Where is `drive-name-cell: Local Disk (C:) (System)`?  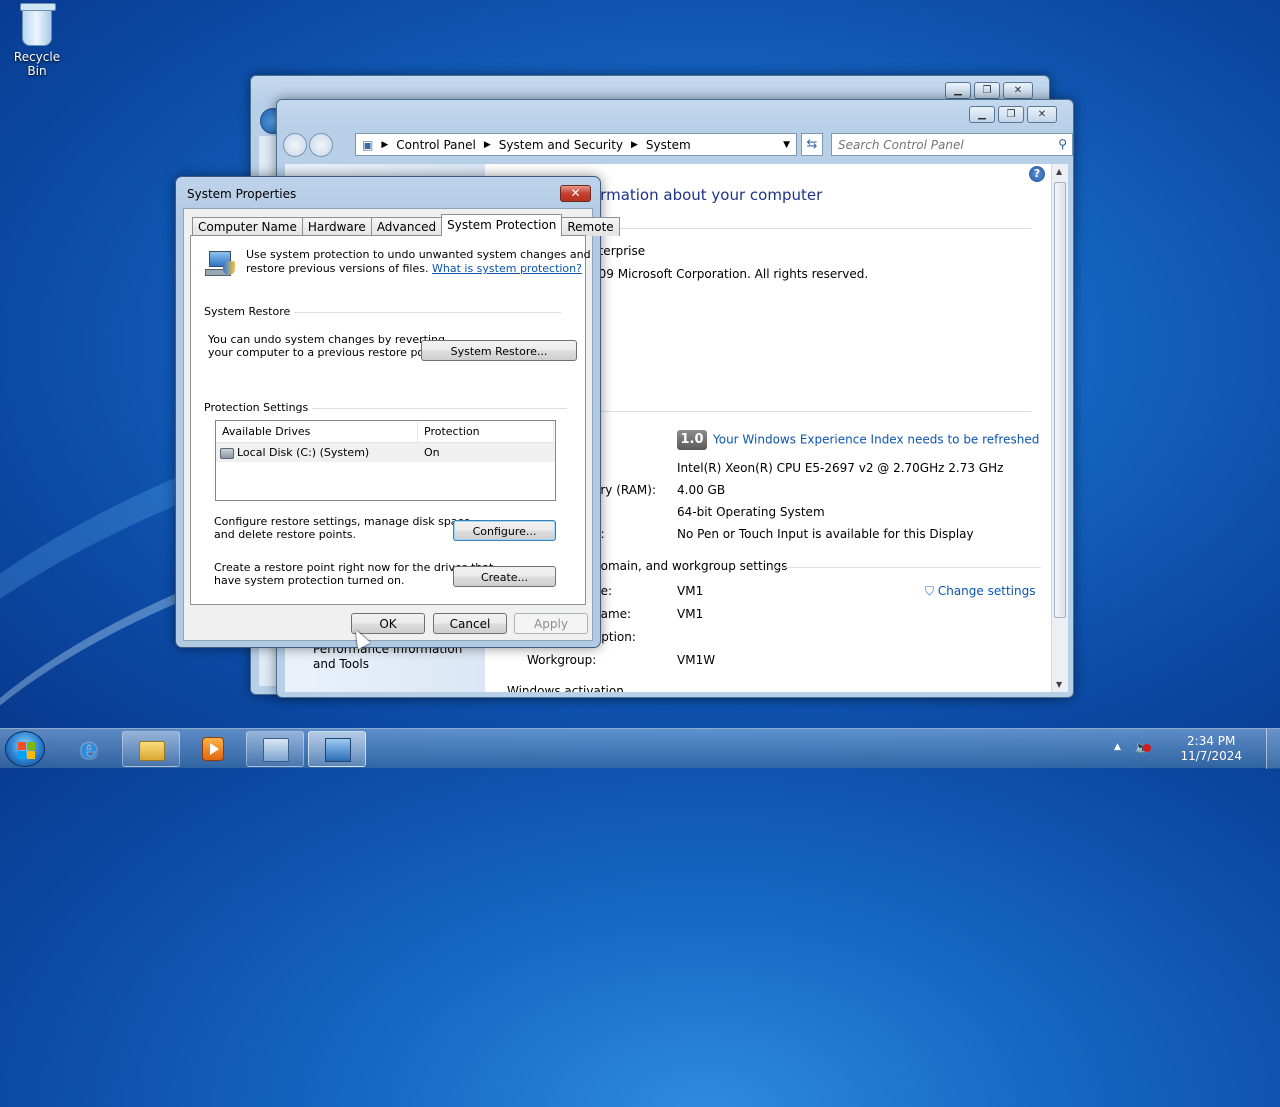
drive-name-cell: Local Disk (C:) (System) is located at coordinates (317, 452).